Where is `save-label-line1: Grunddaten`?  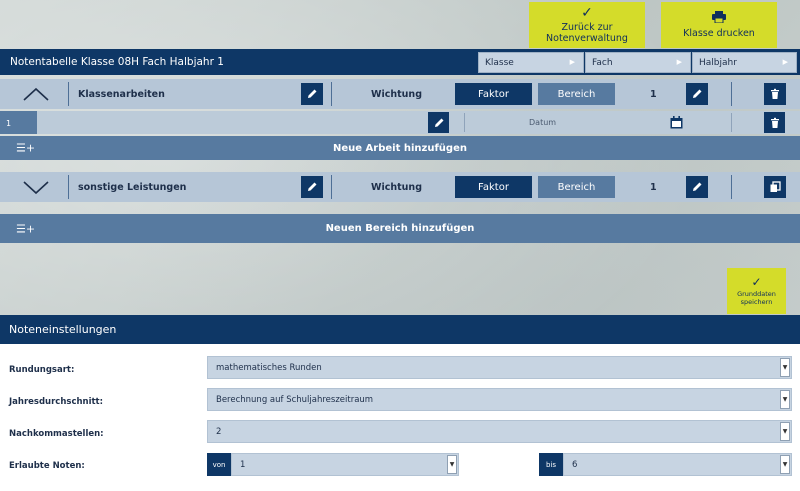
save-label-line1: Grunddaten is located at coordinates (756, 294).